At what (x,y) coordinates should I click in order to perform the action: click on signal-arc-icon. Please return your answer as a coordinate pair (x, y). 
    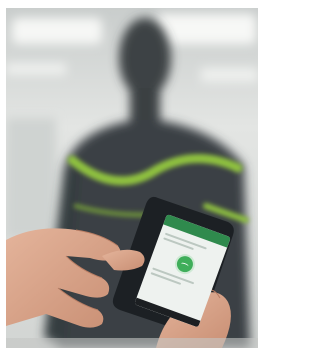
    Looking at the image, I should click on (185, 264).